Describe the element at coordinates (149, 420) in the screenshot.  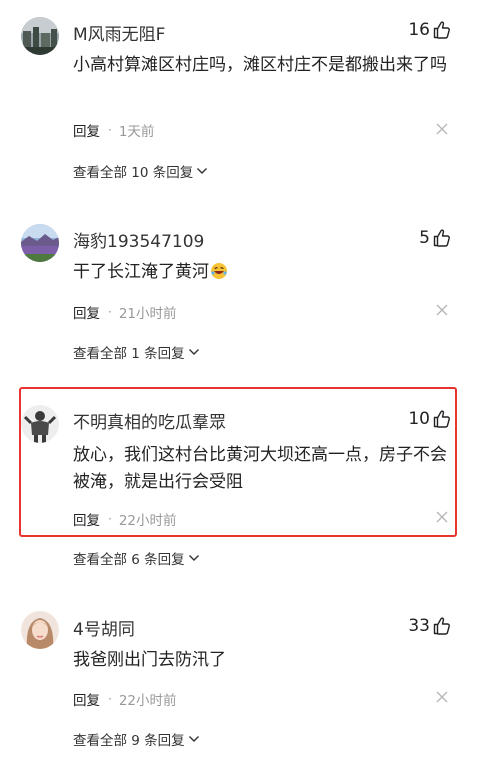
I see `username: 不明真相的吃瓜羣眾` at that location.